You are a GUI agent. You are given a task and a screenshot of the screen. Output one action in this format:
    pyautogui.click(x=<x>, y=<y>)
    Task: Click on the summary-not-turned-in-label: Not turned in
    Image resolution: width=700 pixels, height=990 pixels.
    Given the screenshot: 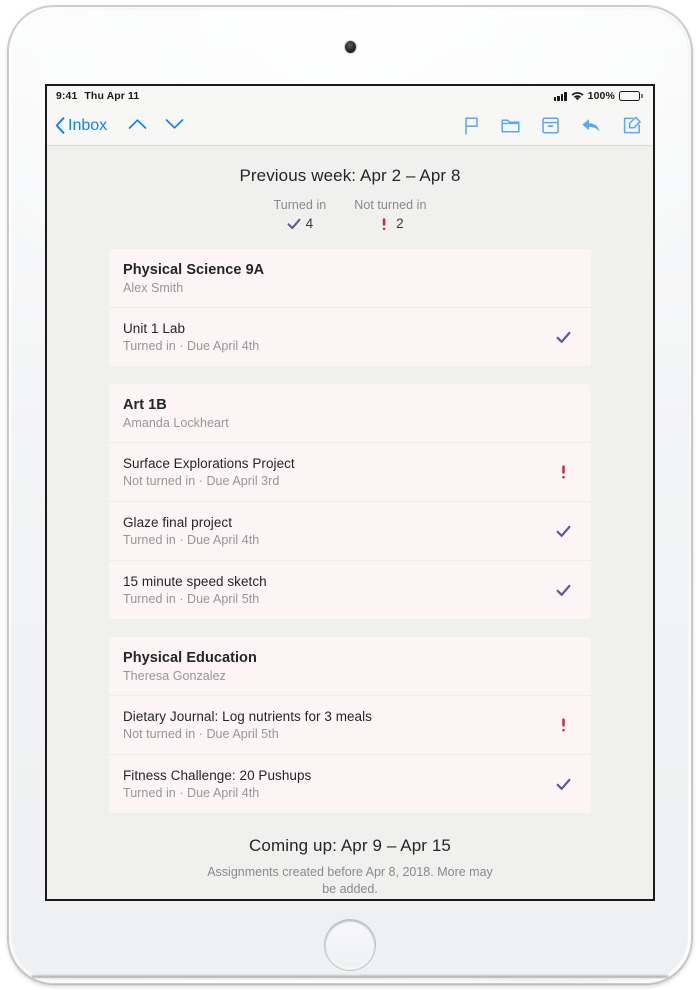 What is the action you would take?
    pyautogui.click(x=390, y=205)
    